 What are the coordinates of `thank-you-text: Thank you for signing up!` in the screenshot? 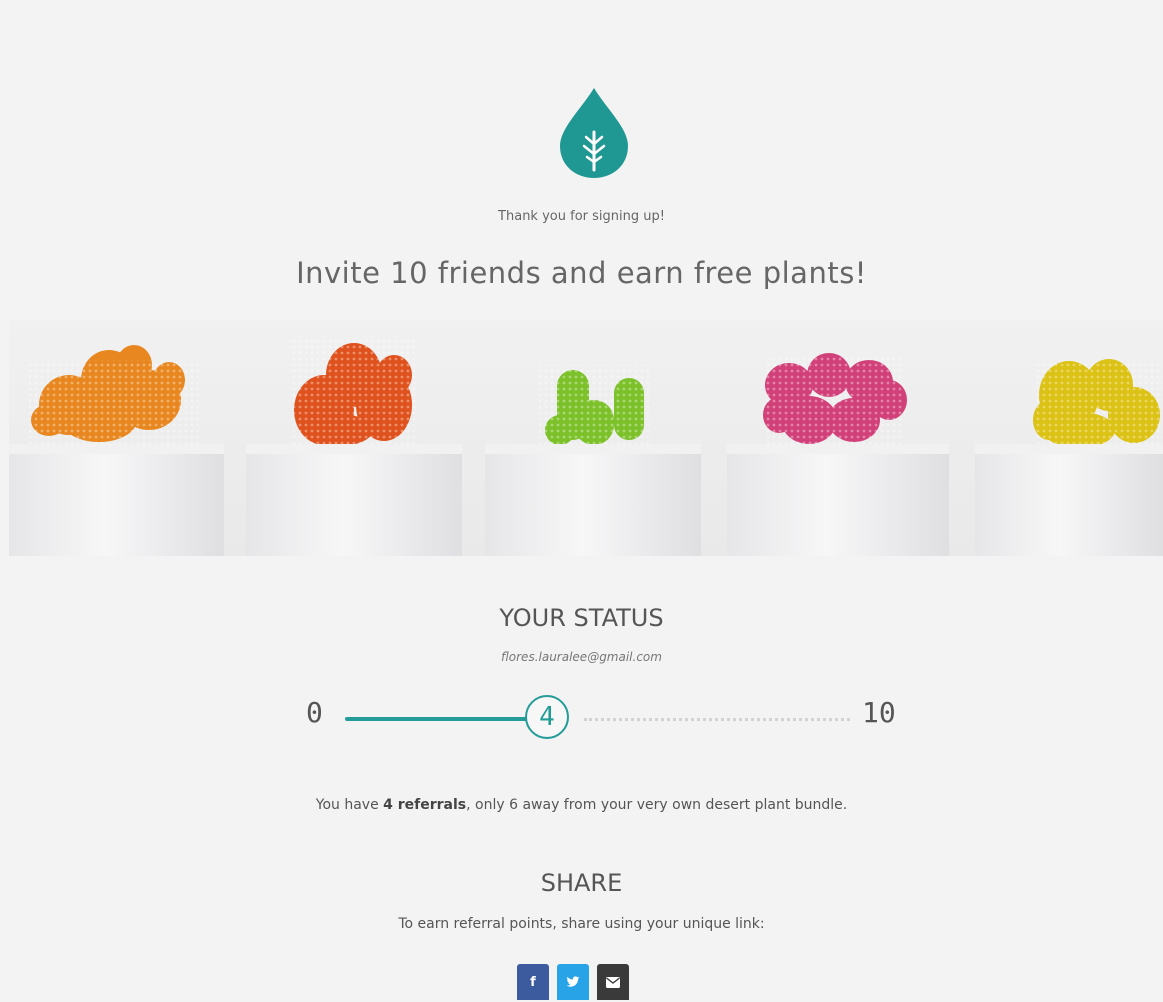 It's located at (581, 216).